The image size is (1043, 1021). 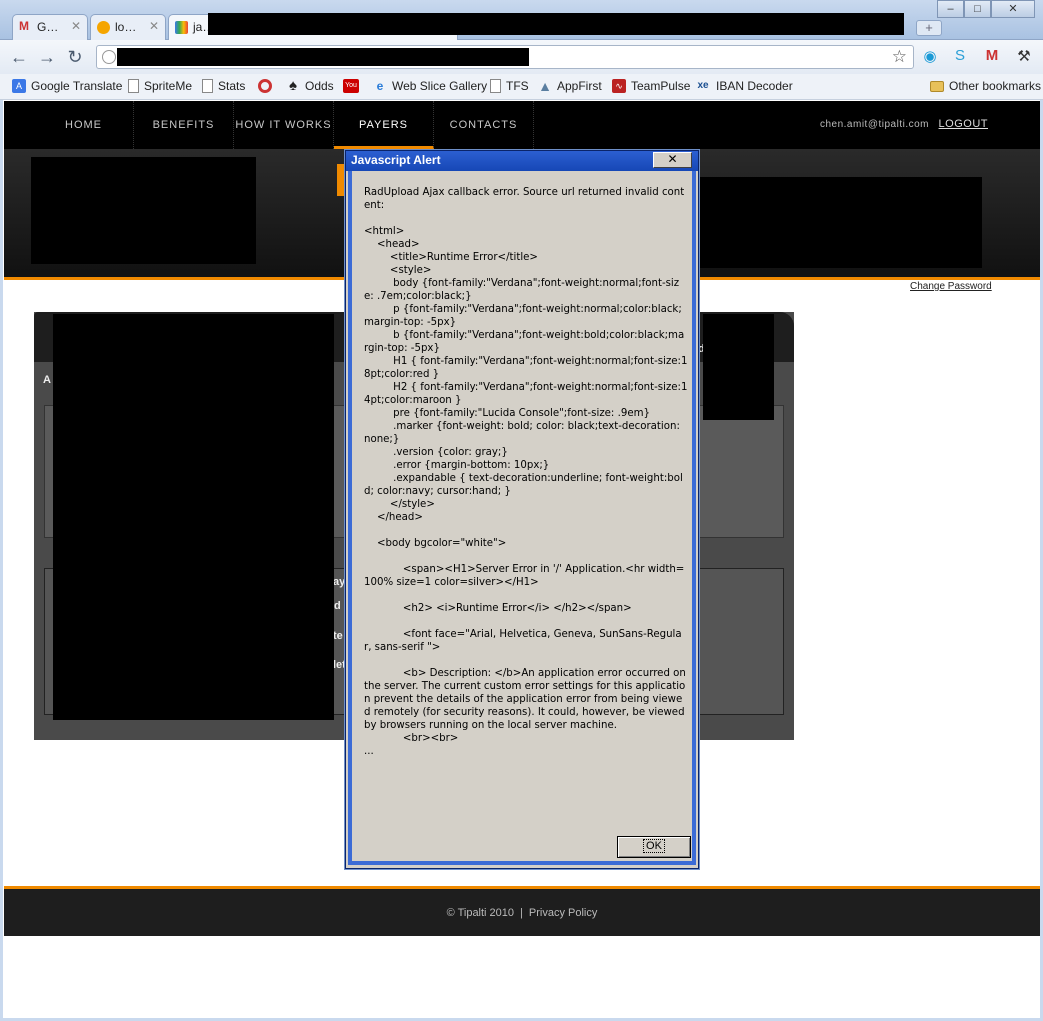 What do you see at coordinates (143, 210) in the screenshot?
I see `redacted-logo` at bounding box center [143, 210].